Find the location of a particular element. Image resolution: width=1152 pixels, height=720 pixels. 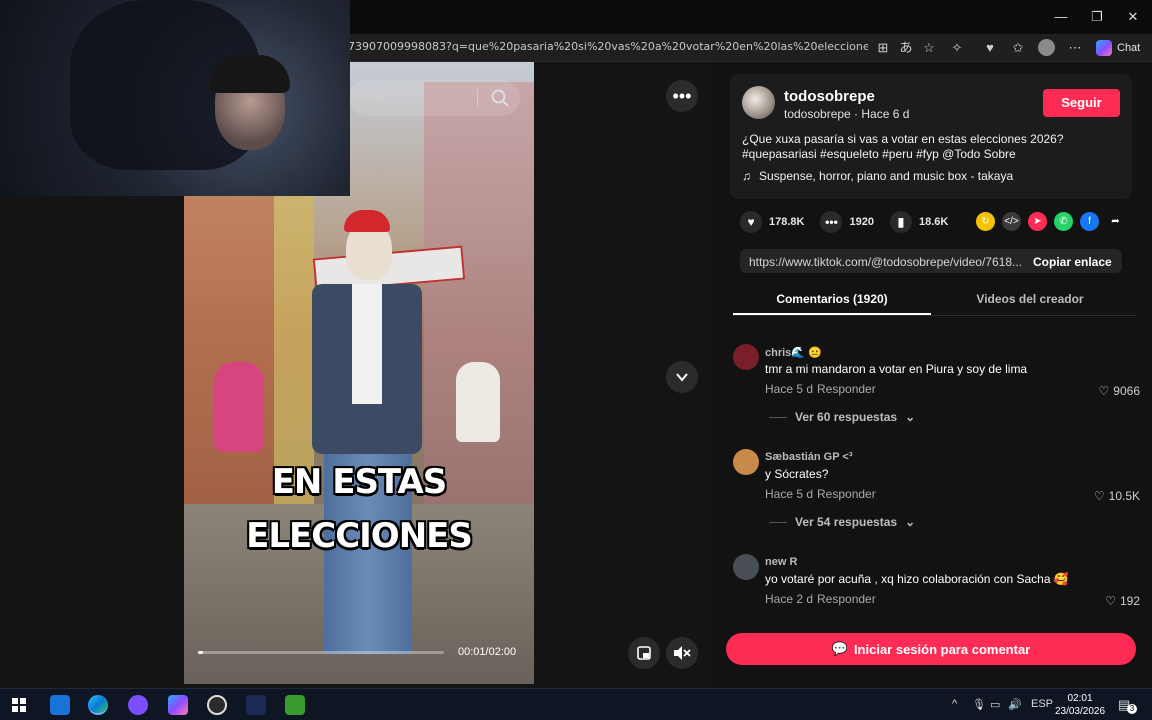

minecraft-app-icon is located at coordinates (295, 705).